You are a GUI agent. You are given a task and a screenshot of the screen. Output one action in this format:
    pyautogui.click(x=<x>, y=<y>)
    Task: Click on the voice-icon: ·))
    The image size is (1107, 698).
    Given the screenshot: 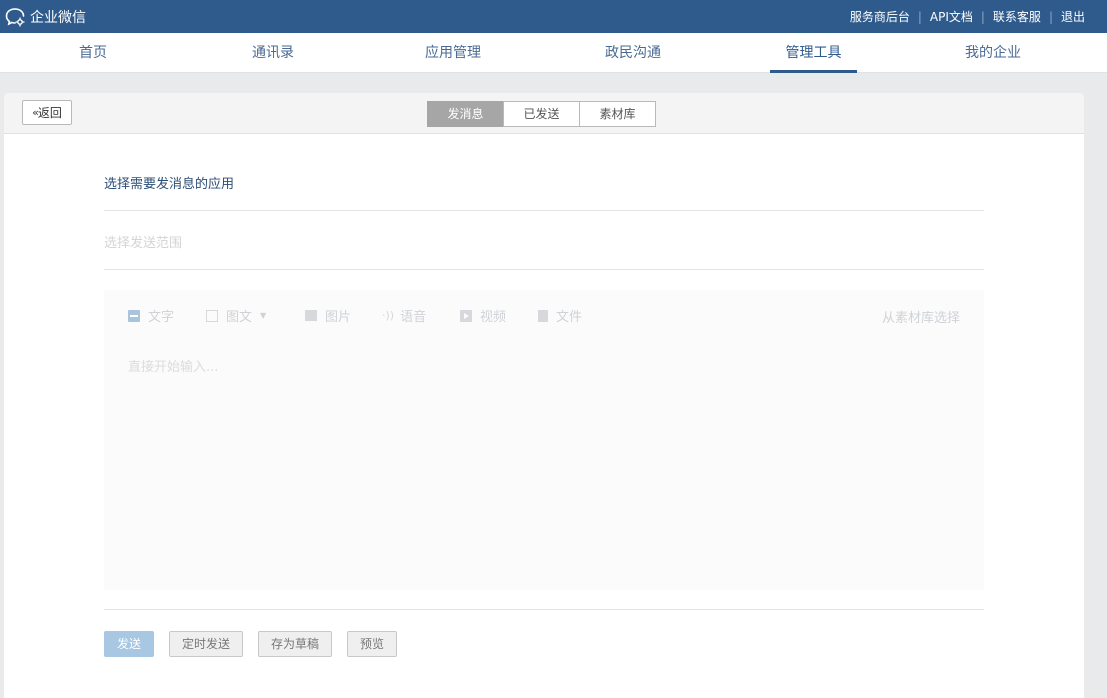 What is the action you would take?
    pyautogui.click(x=388, y=315)
    